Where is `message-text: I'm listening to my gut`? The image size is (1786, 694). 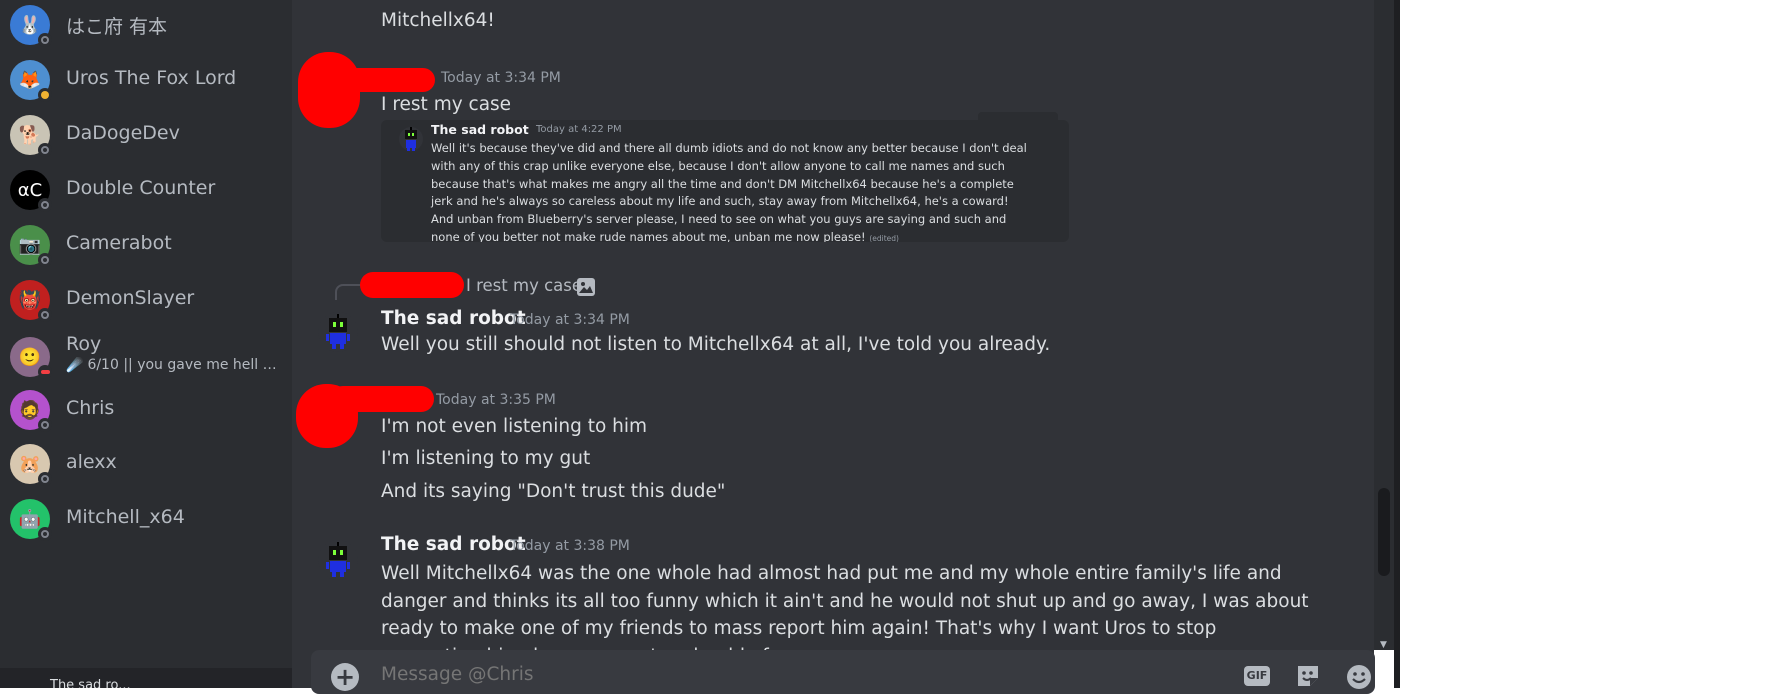 message-text: I'm listening to my gut is located at coordinates (486, 458).